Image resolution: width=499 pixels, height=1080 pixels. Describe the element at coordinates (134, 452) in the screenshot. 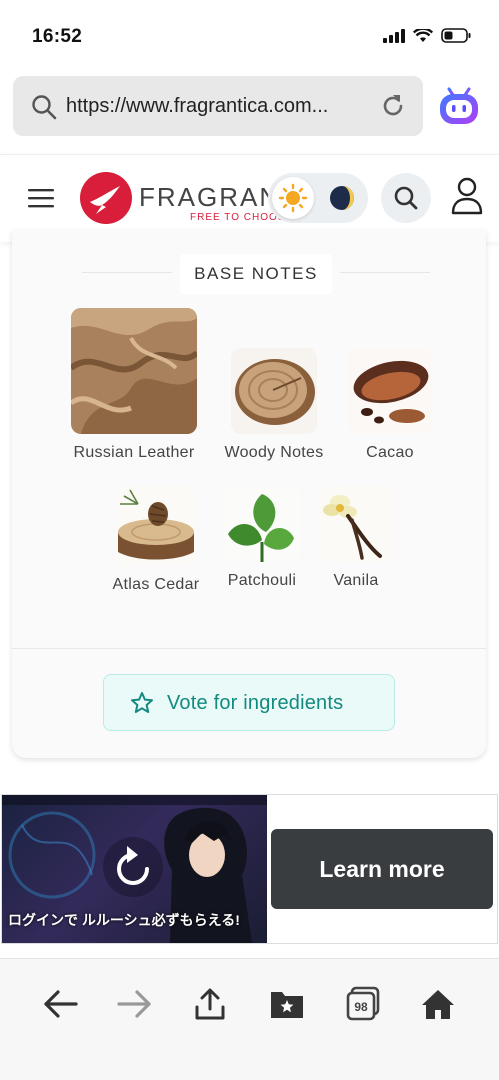

I see `note-name: Russian Leather` at that location.